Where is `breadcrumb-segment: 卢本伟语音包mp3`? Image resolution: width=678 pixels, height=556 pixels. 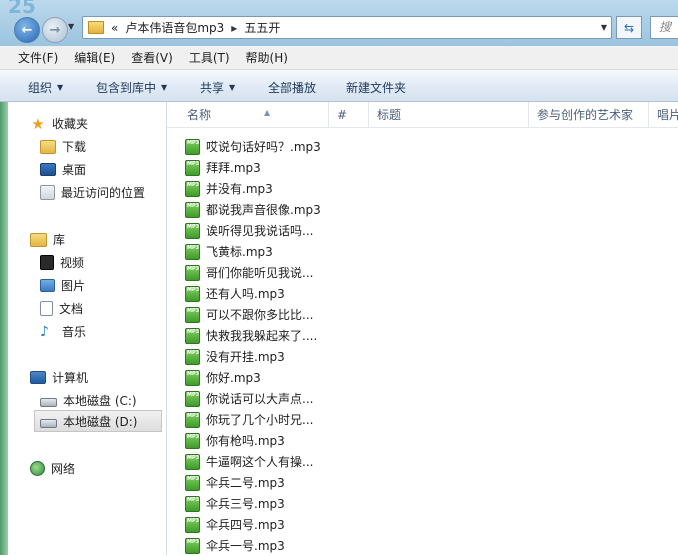 breadcrumb-segment: 卢本伟语音包mp3 is located at coordinates (174, 27).